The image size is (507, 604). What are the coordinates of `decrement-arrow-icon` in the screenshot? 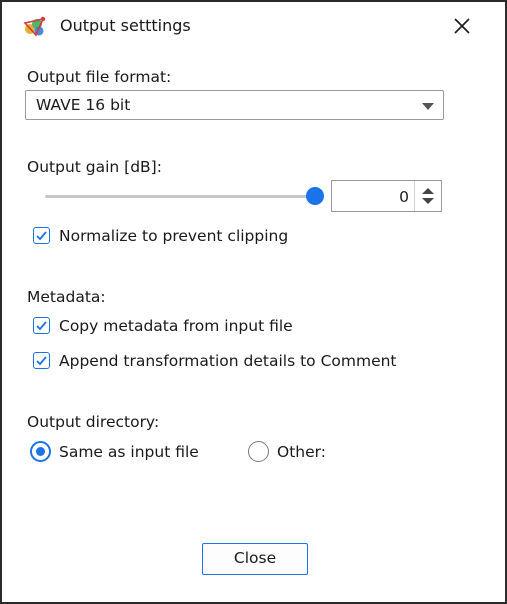 It's located at (428, 201).